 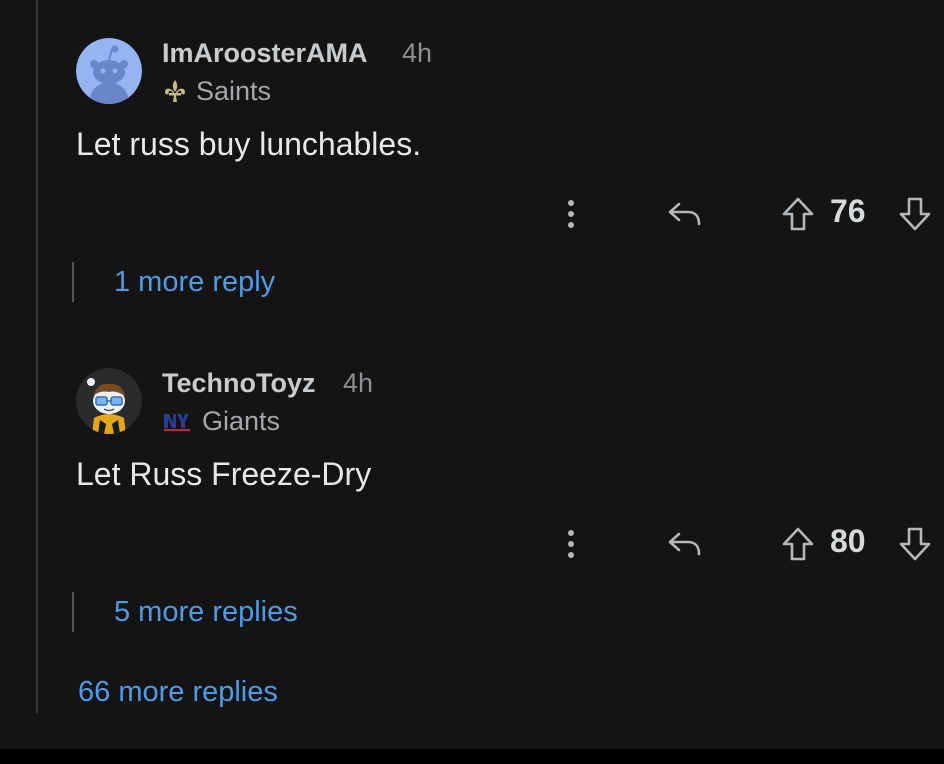 What do you see at coordinates (848, 211) in the screenshot?
I see `vote-score: 76` at bounding box center [848, 211].